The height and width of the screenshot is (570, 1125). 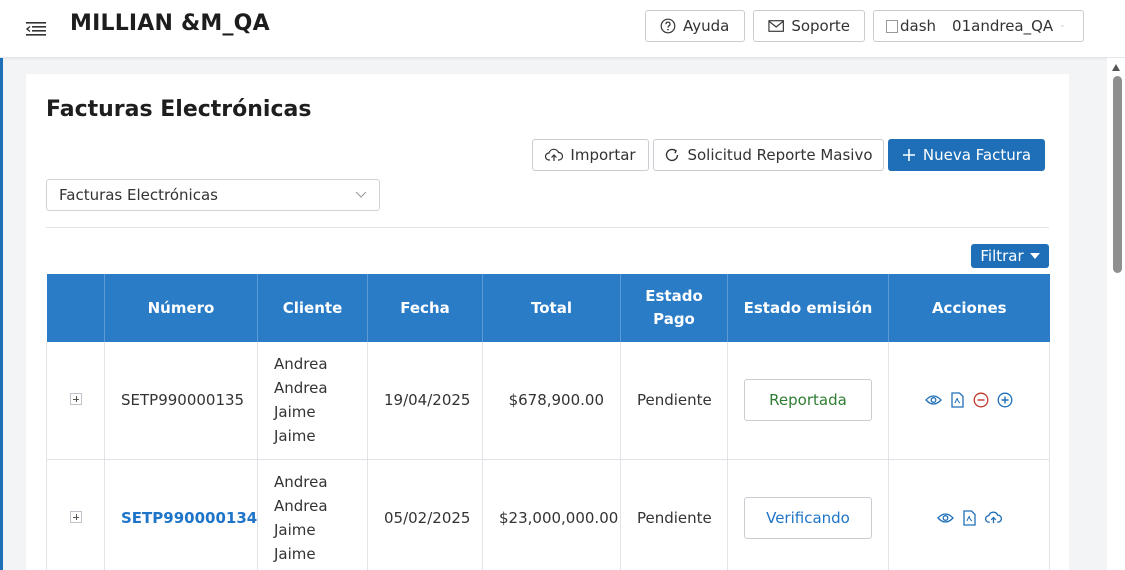 What do you see at coordinates (1005, 400) in the screenshot?
I see `add-plus-circle-icon` at bounding box center [1005, 400].